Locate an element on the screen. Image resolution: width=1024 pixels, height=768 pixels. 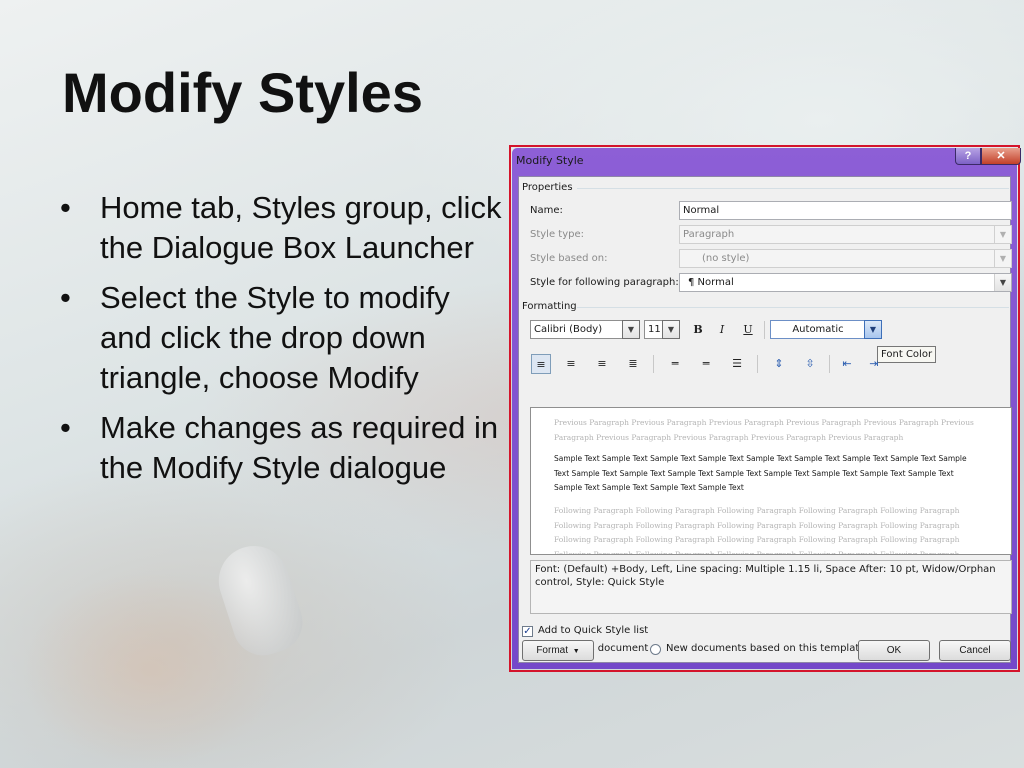
new-documents-radio is located at coordinates (655, 649).